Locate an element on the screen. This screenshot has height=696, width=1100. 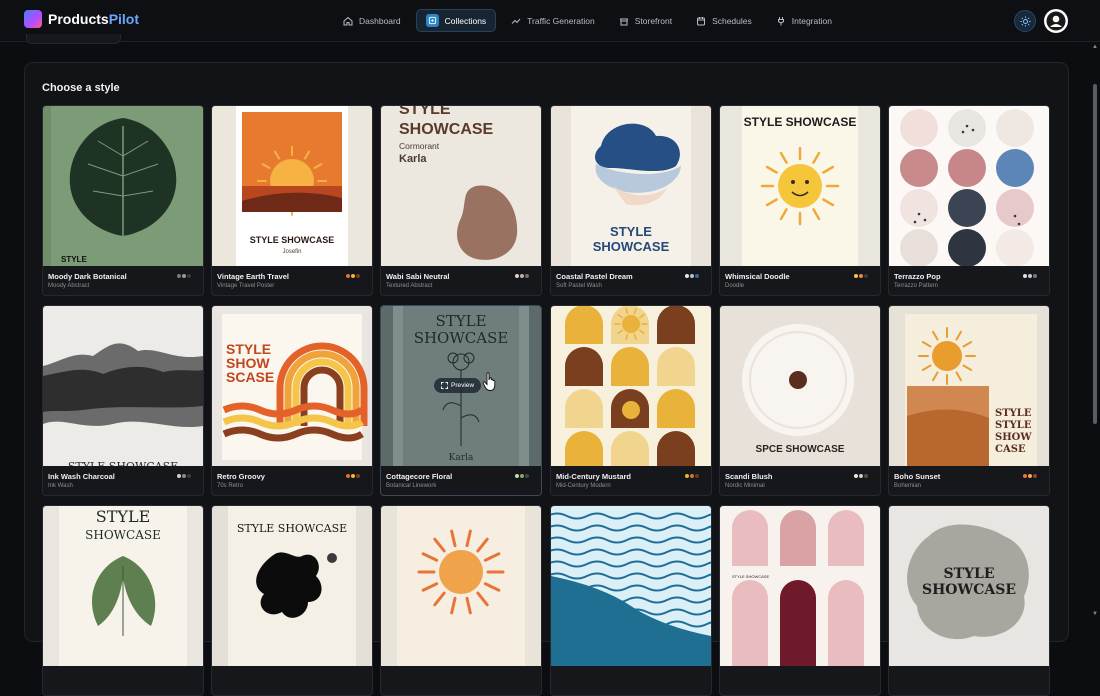
style-category: 70s Retro is located at coordinates (230, 486).